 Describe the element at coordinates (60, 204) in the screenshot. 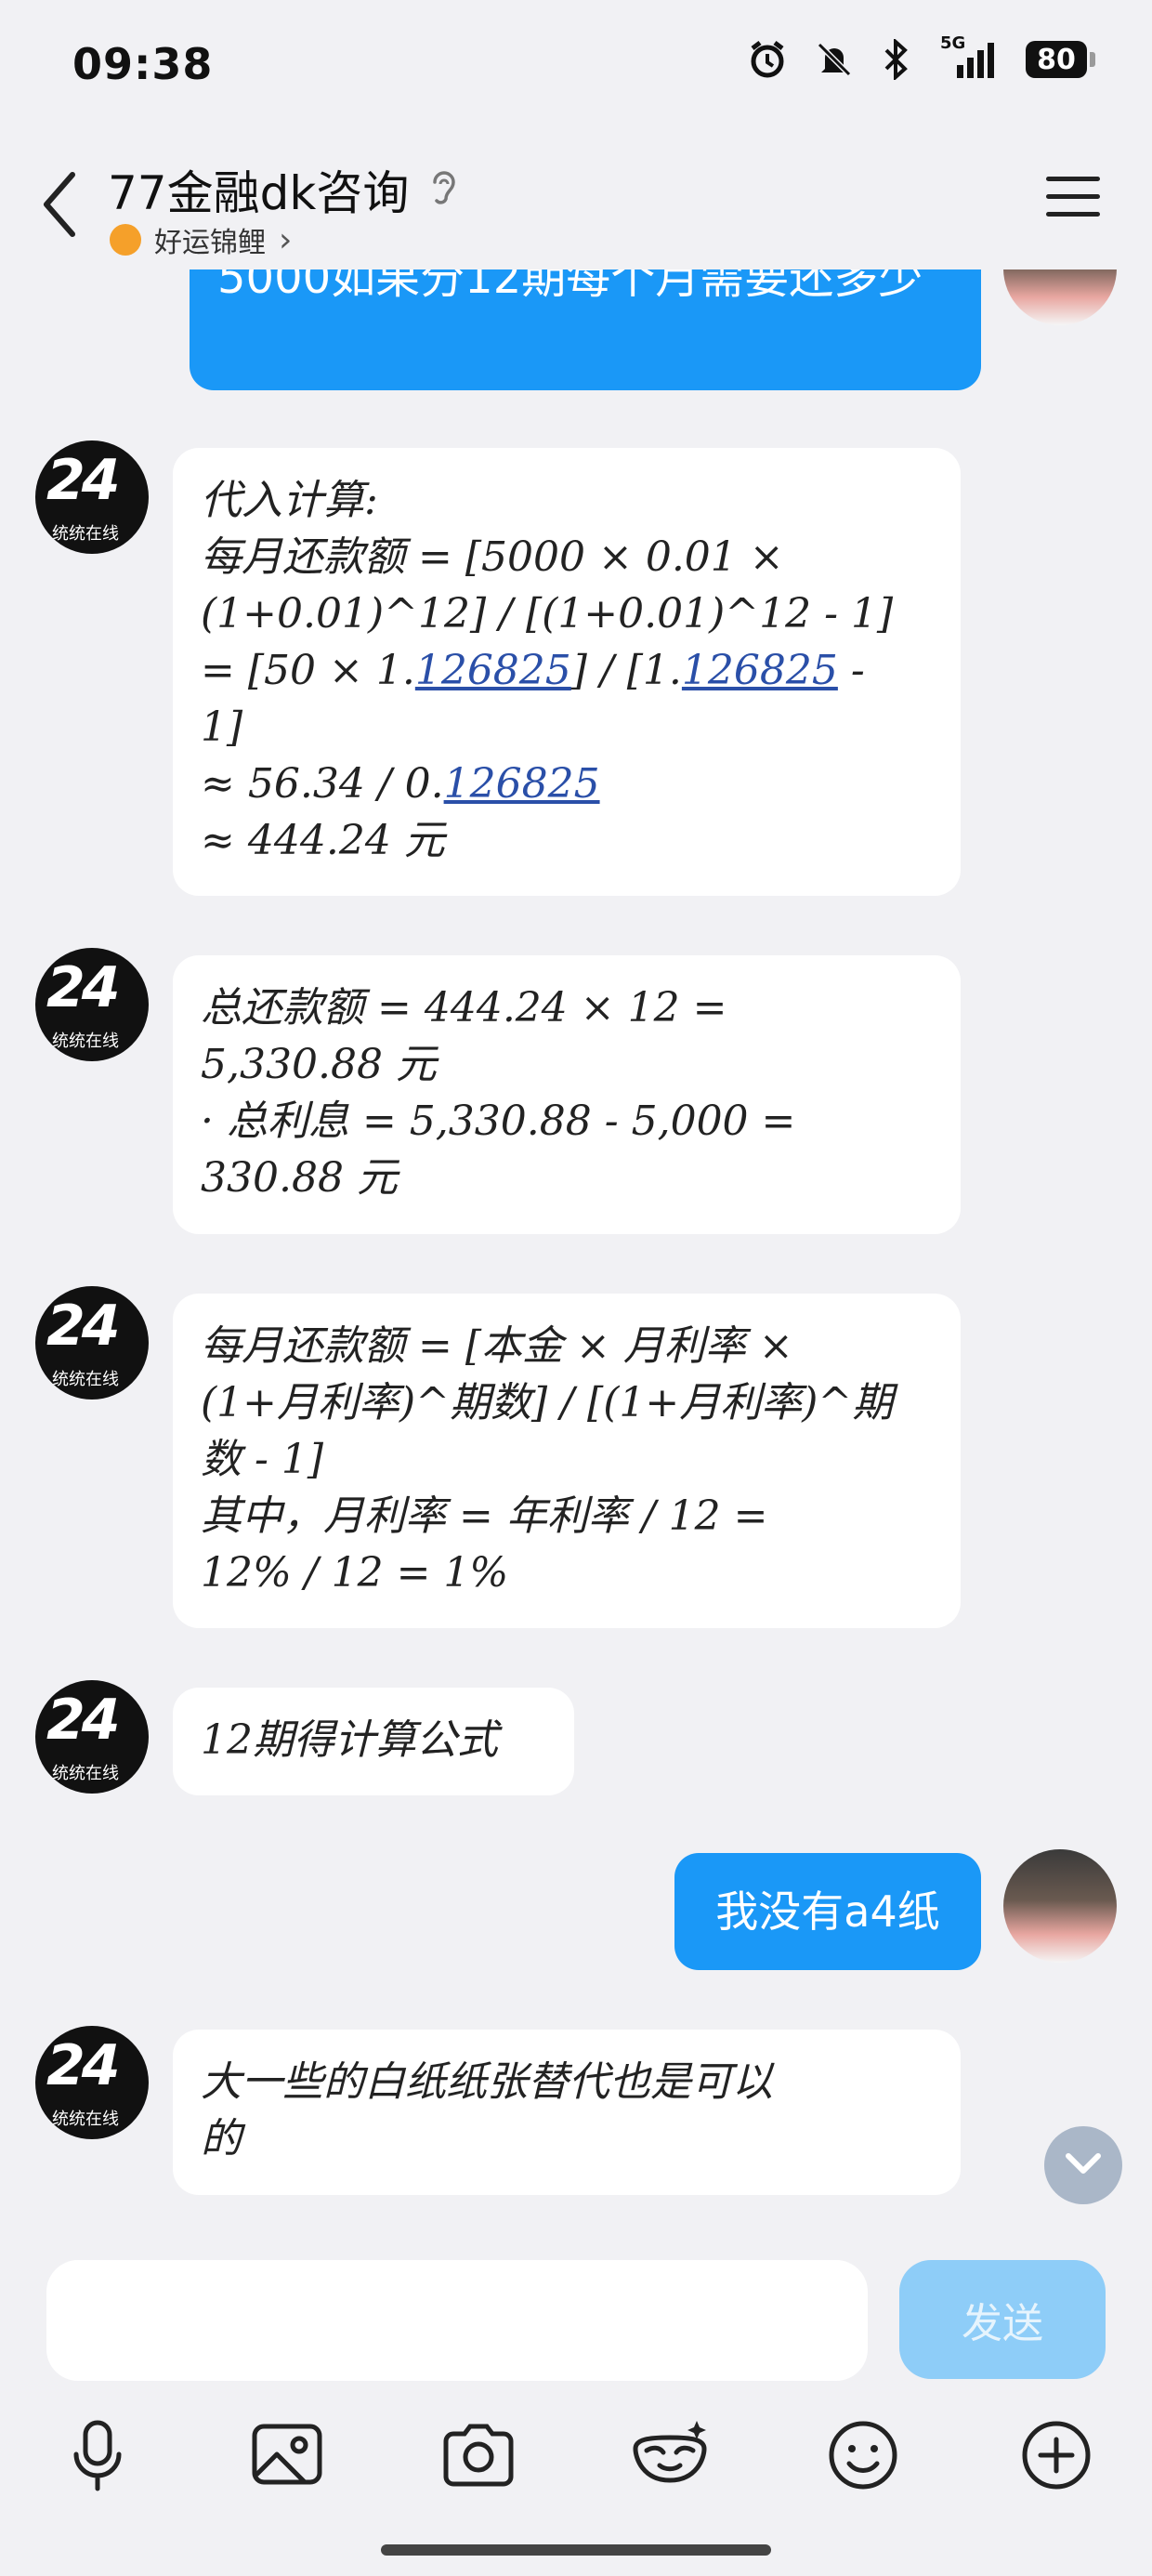

I see `back-icon` at that location.